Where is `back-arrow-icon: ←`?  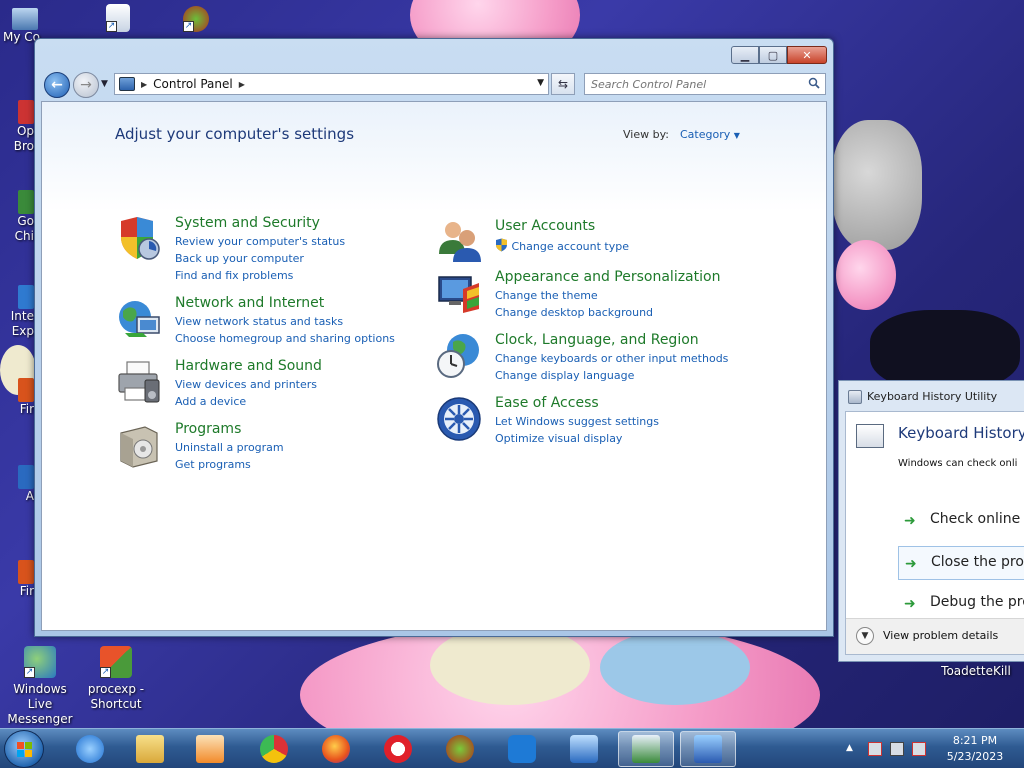 back-arrow-icon: ← is located at coordinates (57, 85).